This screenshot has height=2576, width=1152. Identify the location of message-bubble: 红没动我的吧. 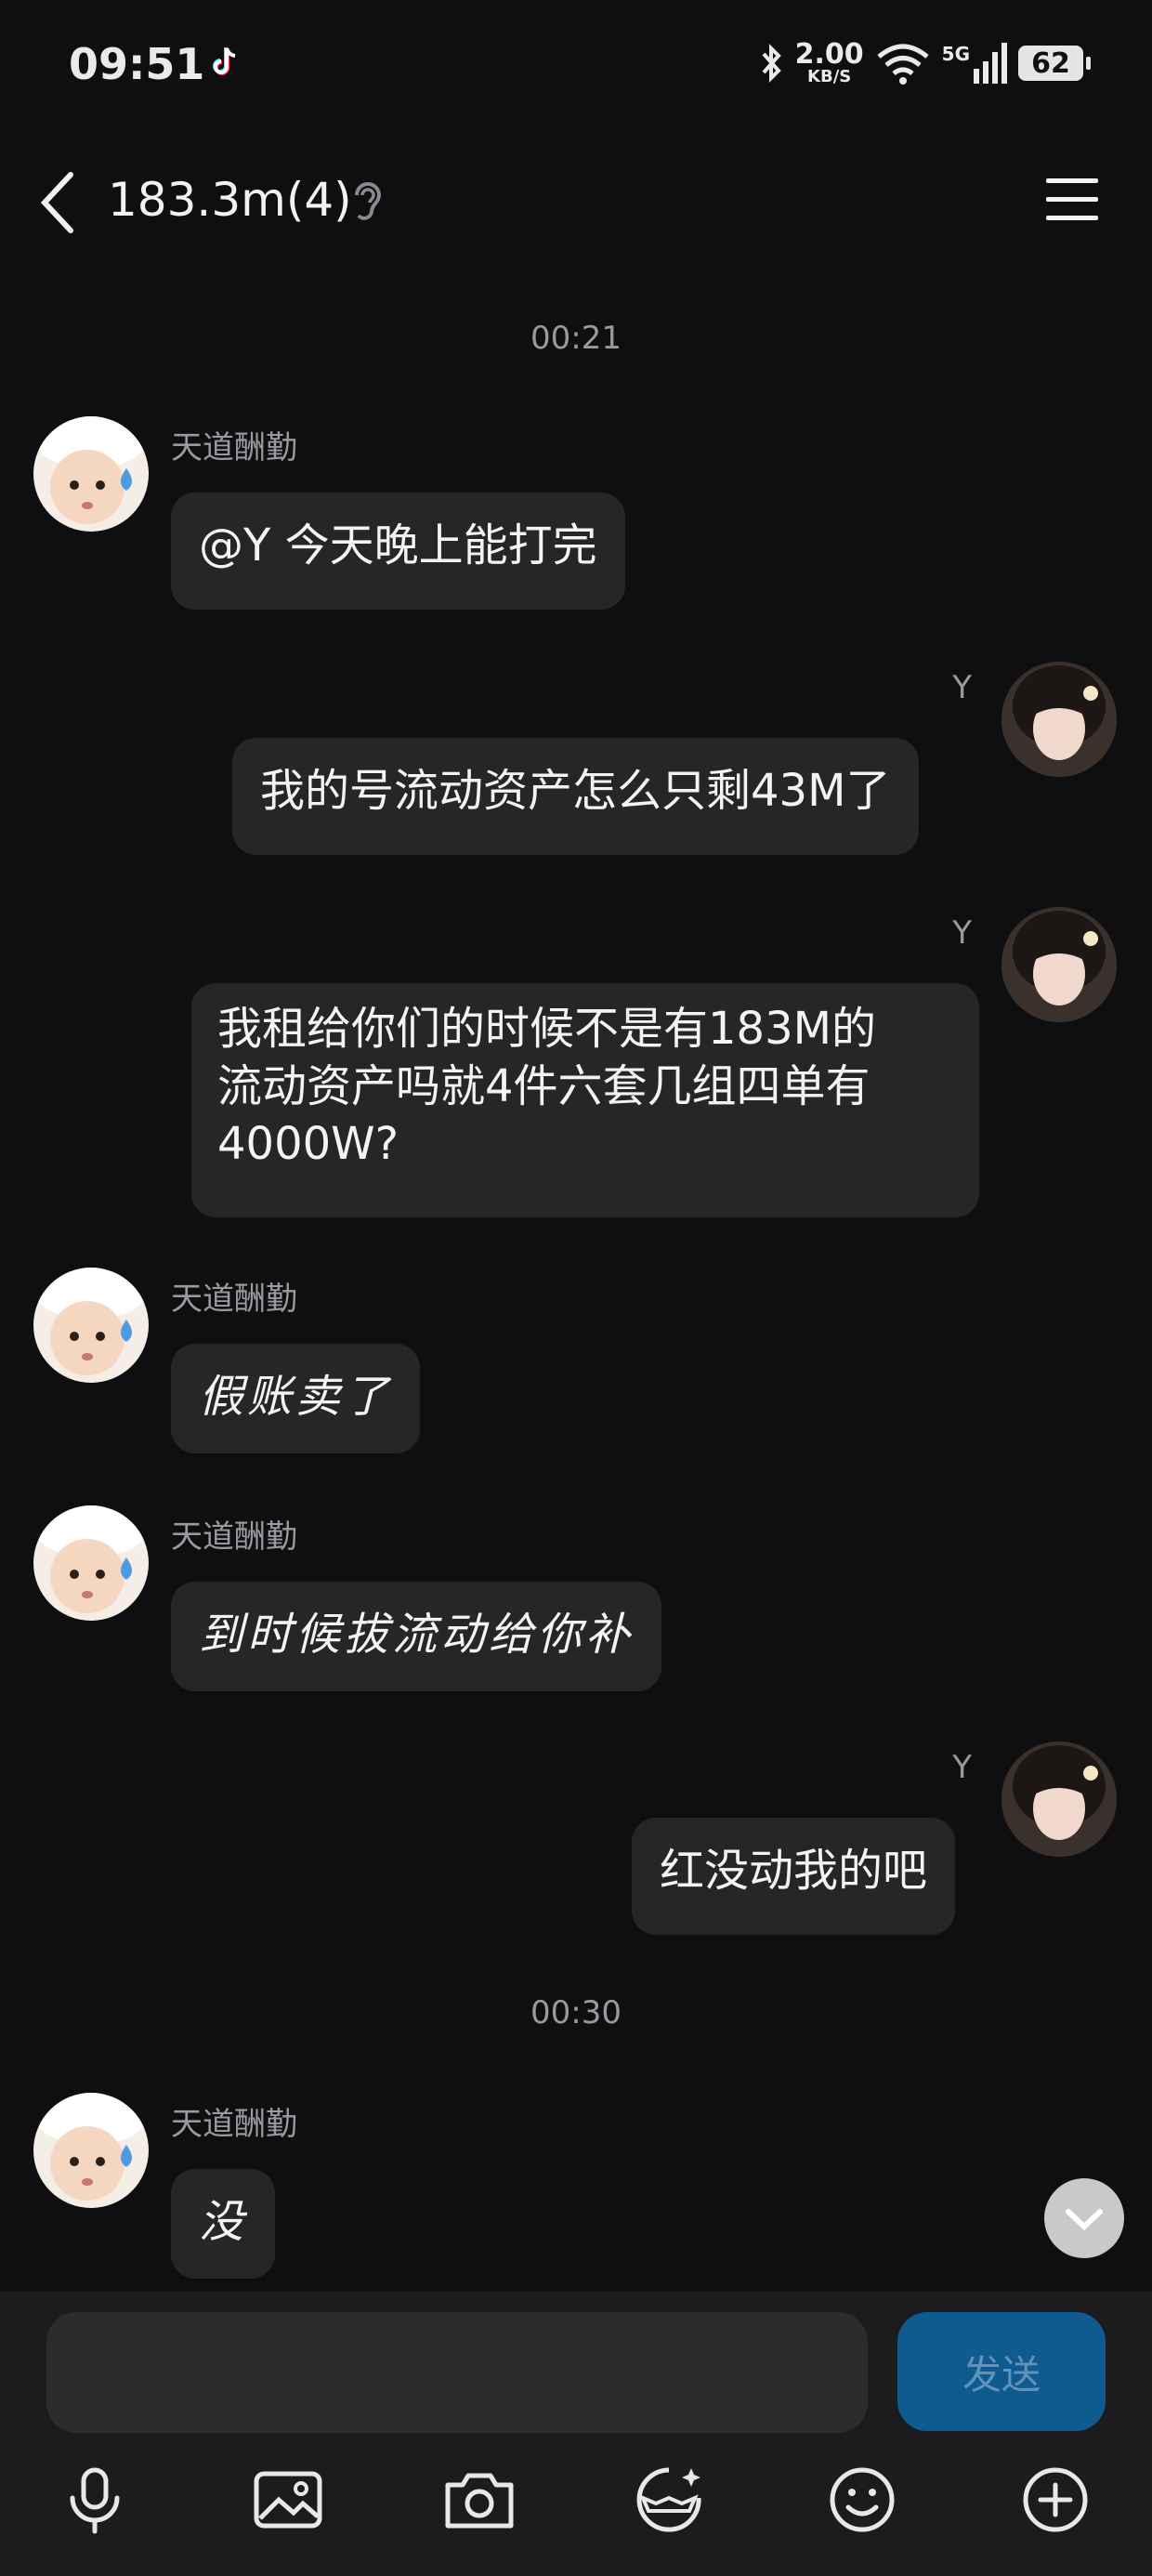
(794, 1876).